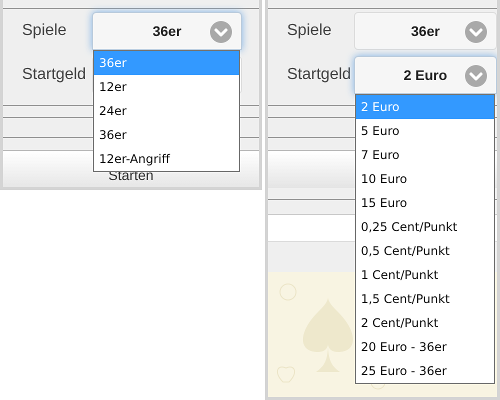 The width and height of the screenshot is (500, 400). Describe the element at coordinates (425, 131) in the screenshot. I see `dropdown-option: 5 Euro` at that location.